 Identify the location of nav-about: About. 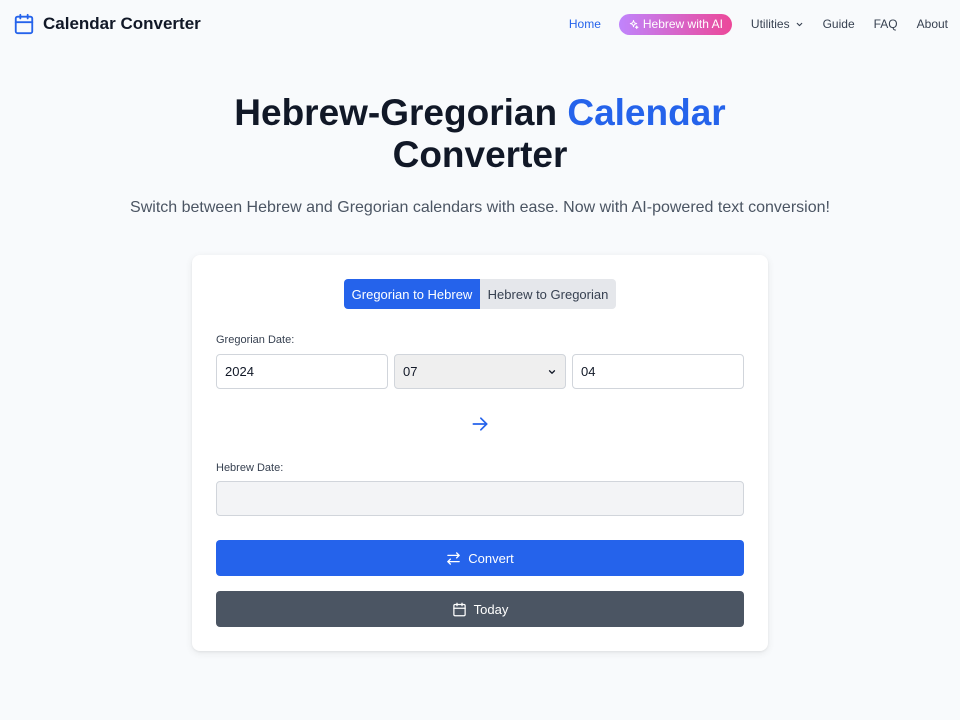
(932, 24).